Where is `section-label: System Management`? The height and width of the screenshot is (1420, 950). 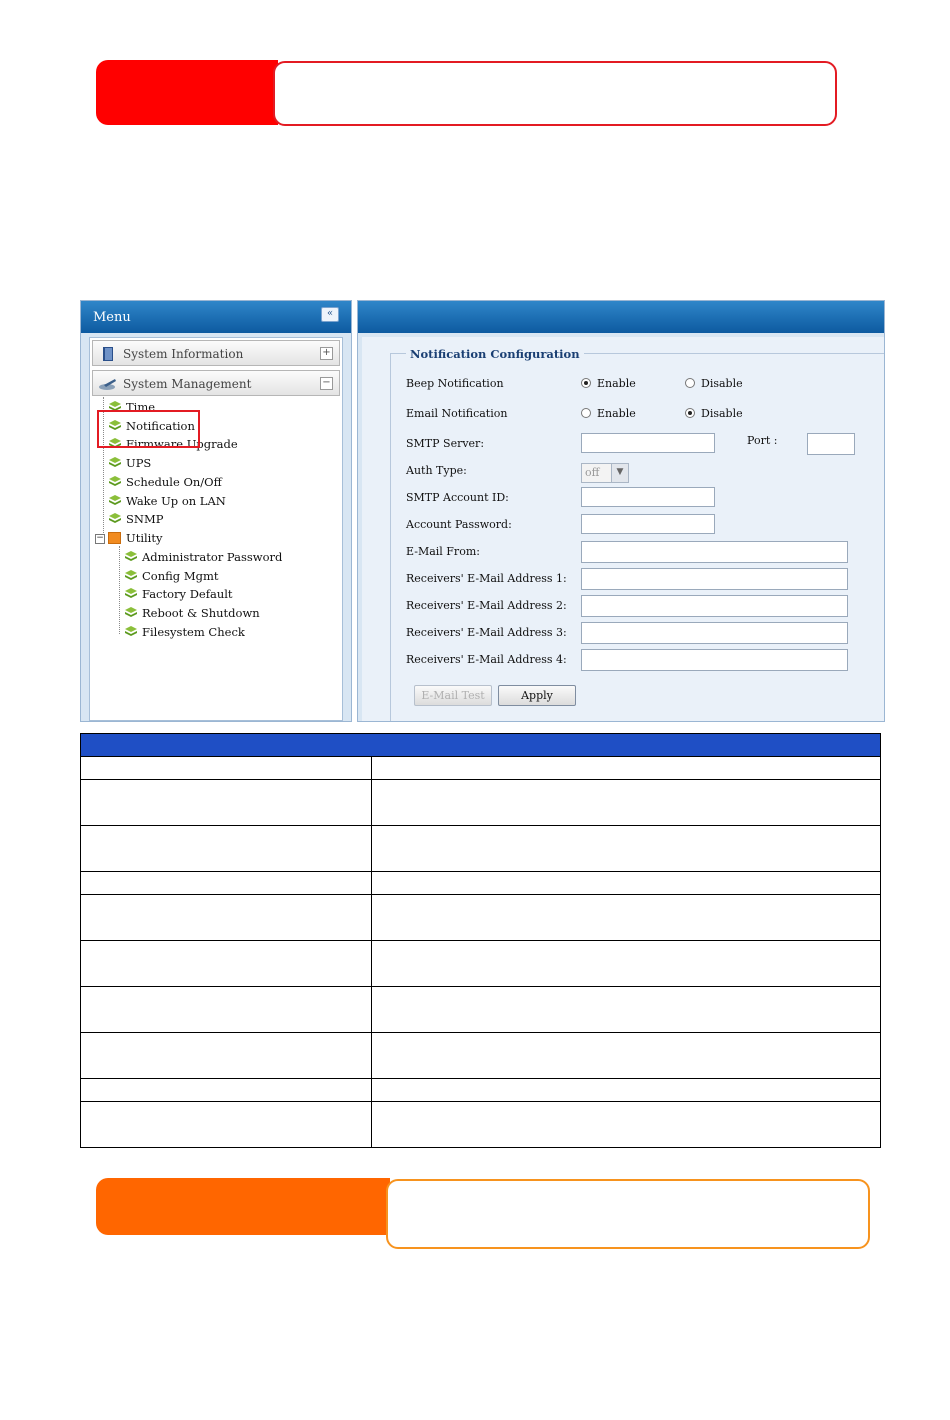
section-label: System Management is located at coordinates (187, 384).